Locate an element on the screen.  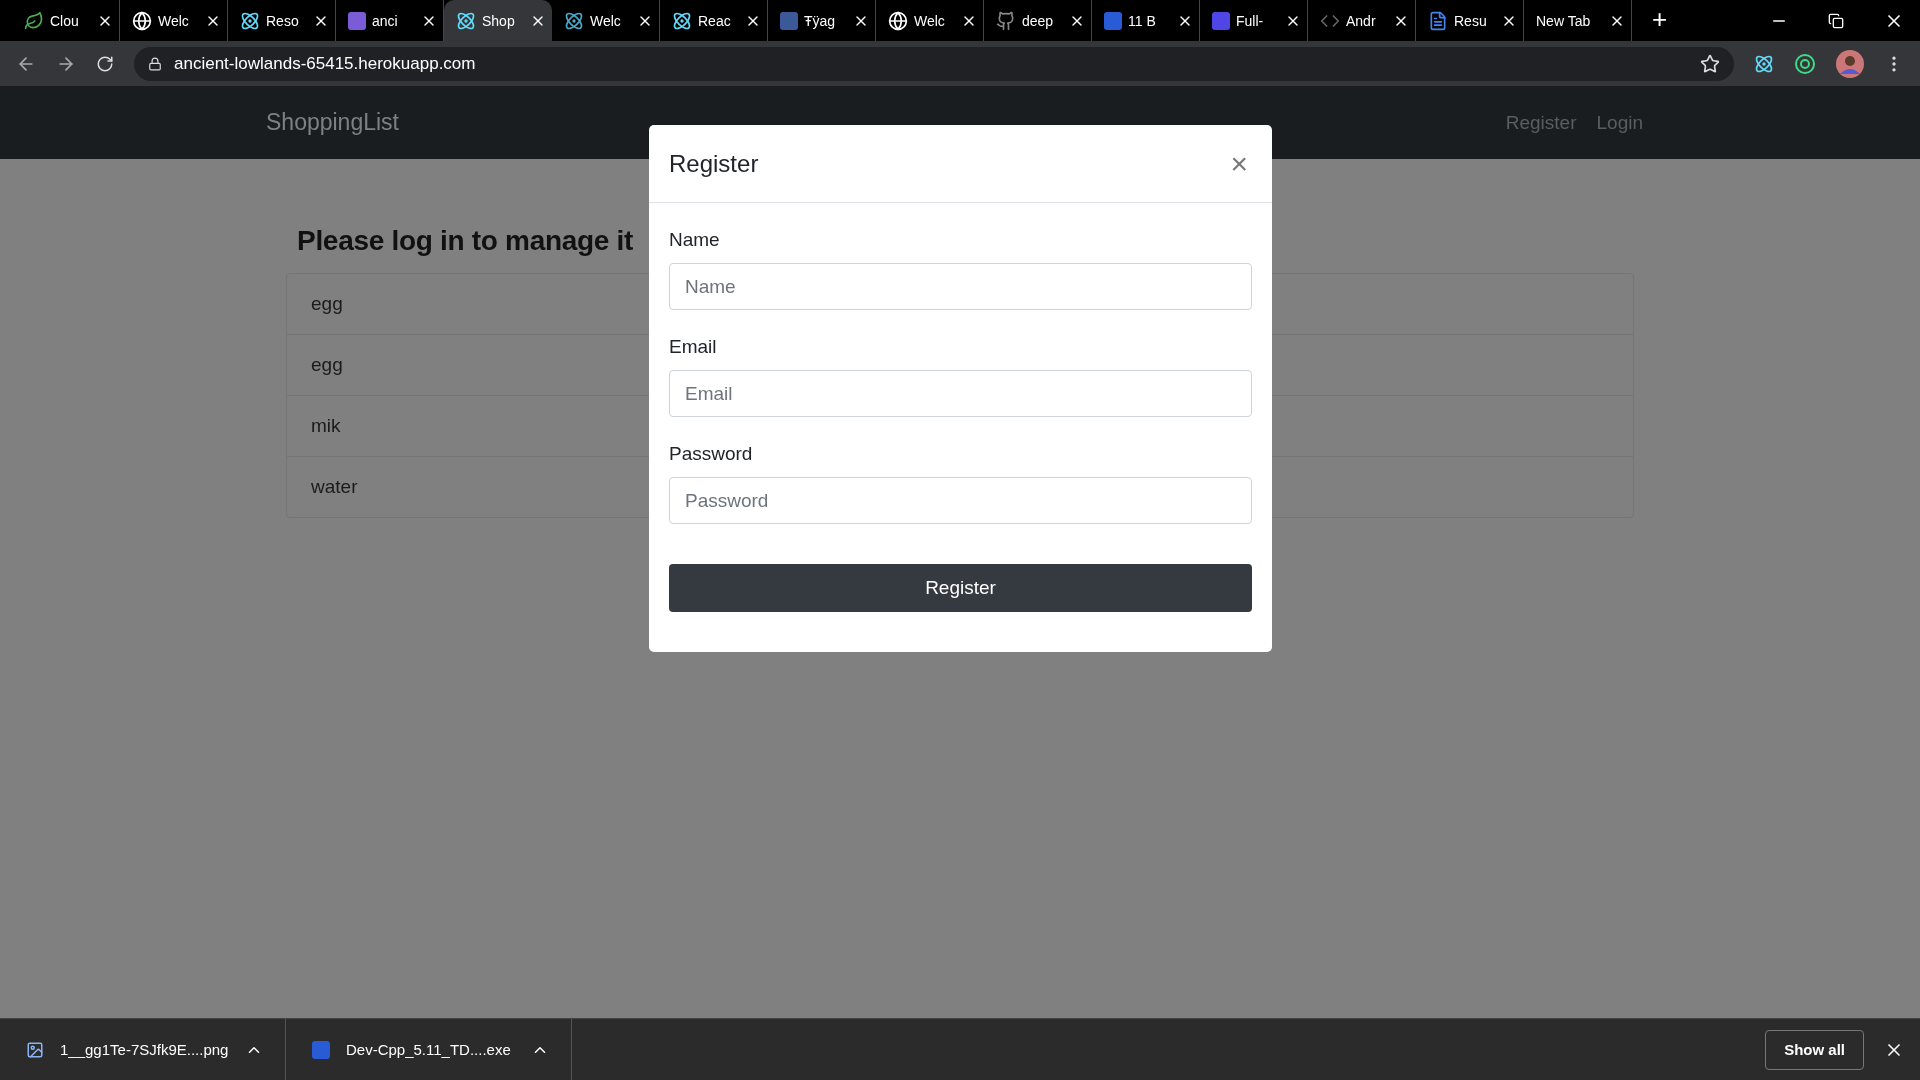
download-item: 1__gg1Te-7SJfk9E....png is located at coordinates (143, 1049).